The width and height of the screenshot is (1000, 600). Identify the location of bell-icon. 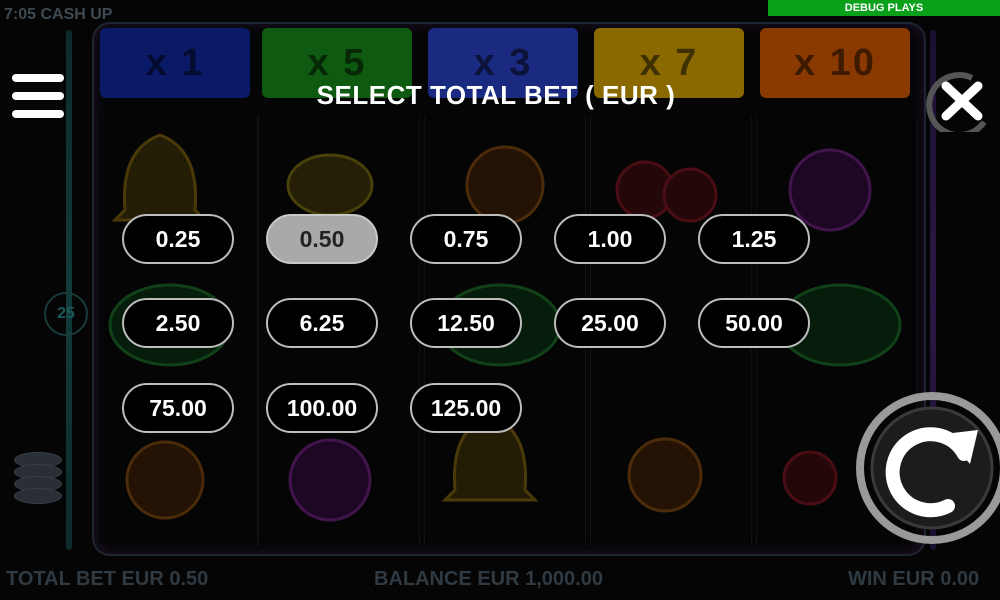
(160, 177).